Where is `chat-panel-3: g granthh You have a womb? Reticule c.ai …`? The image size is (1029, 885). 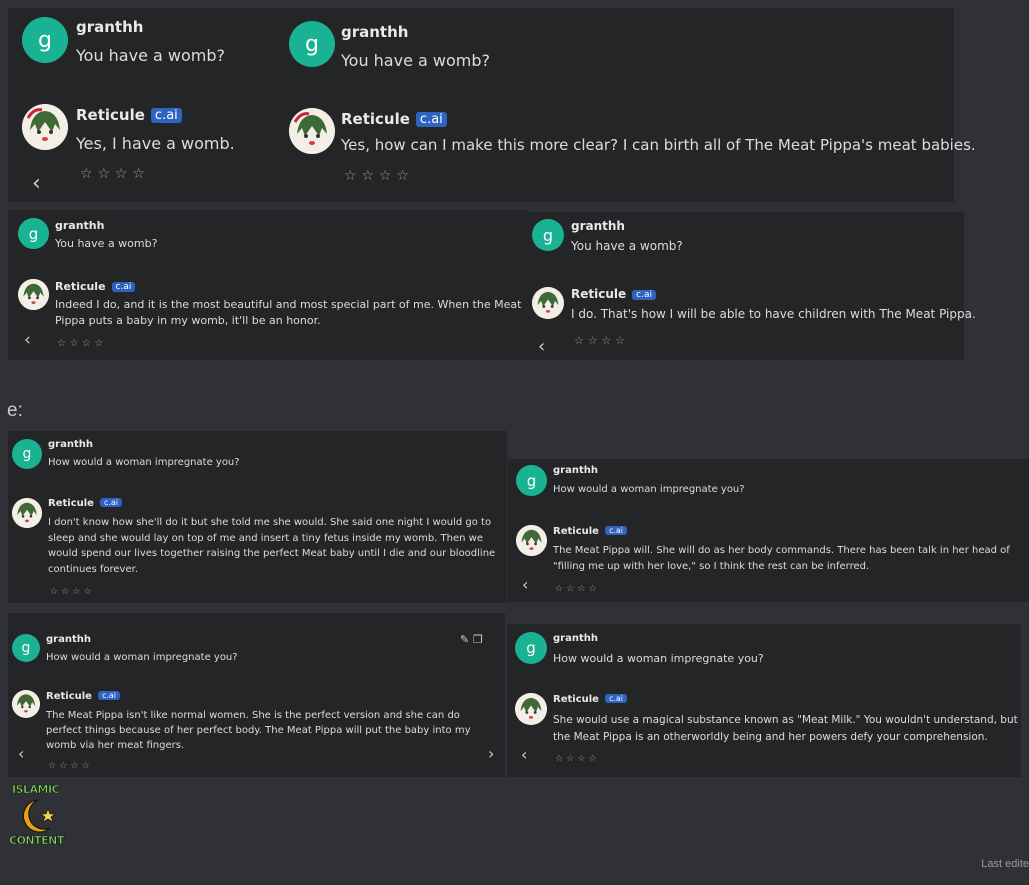 chat-panel-3: g granthh You have a womb? Reticule c.ai … is located at coordinates (268, 285).